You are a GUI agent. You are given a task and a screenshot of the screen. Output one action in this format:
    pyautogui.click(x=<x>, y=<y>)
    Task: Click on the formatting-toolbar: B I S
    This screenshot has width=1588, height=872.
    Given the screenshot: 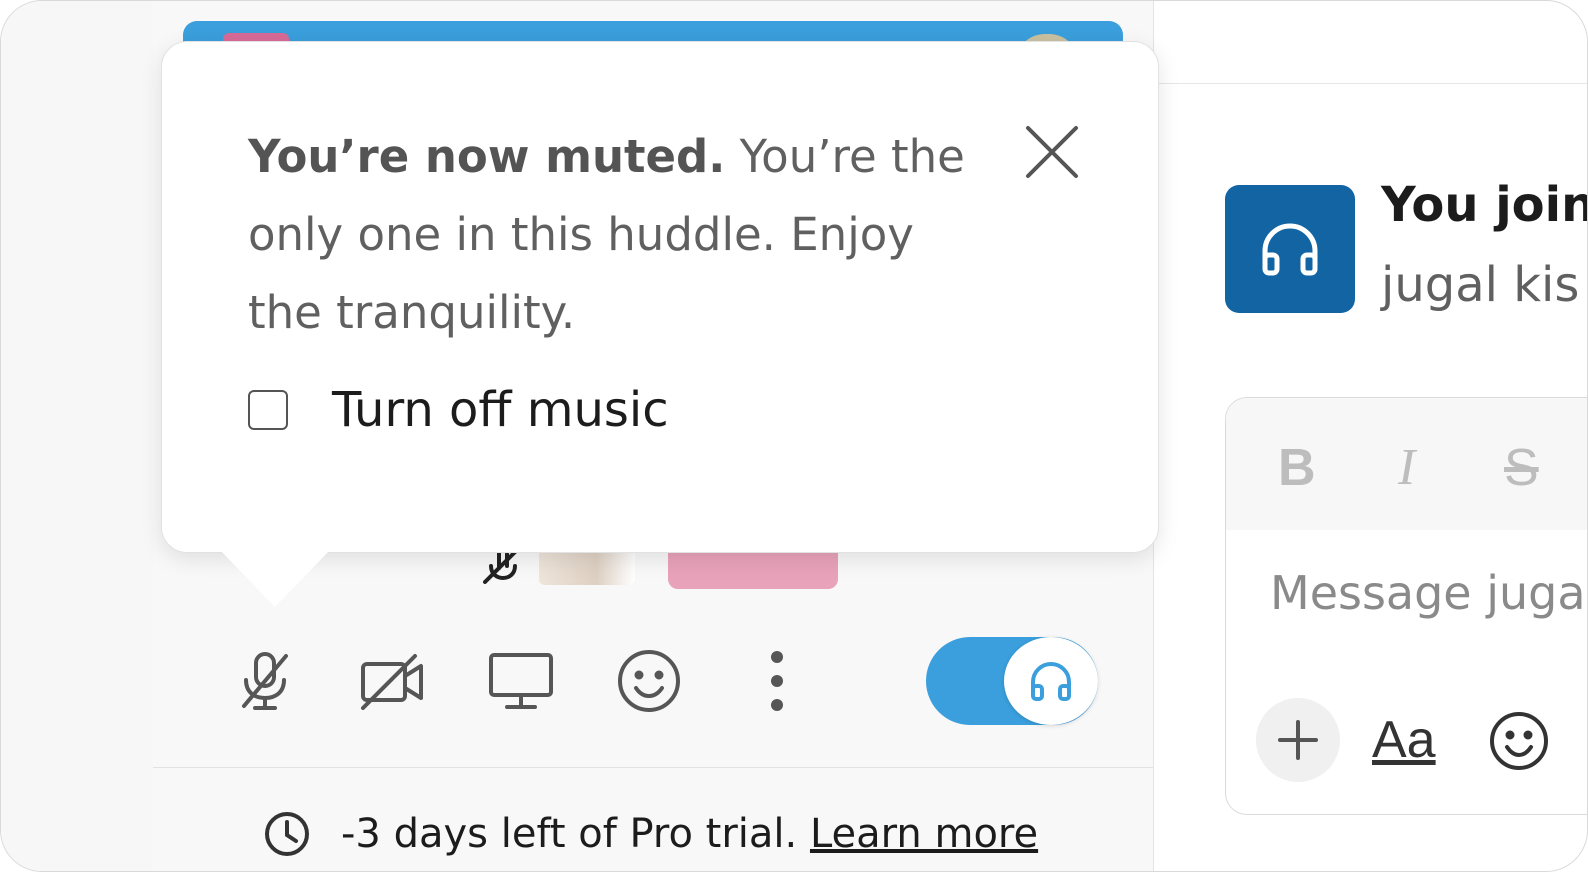 What is the action you would take?
    pyautogui.click(x=1406, y=464)
    